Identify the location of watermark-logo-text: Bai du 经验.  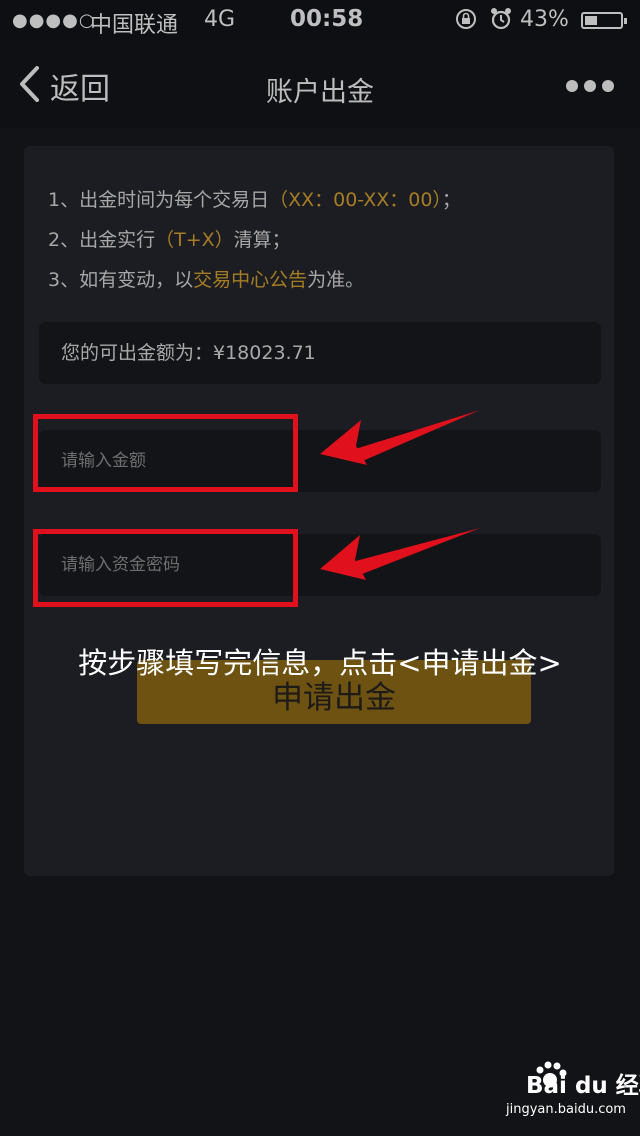
(583, 1086).